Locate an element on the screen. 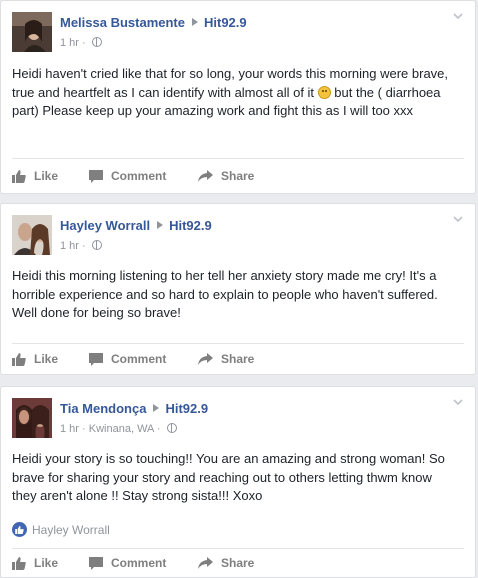 This screenshot has height=578, width=478. post-meta: 1 hr · Kwinana, WA · is located at coordinates (118, 429).